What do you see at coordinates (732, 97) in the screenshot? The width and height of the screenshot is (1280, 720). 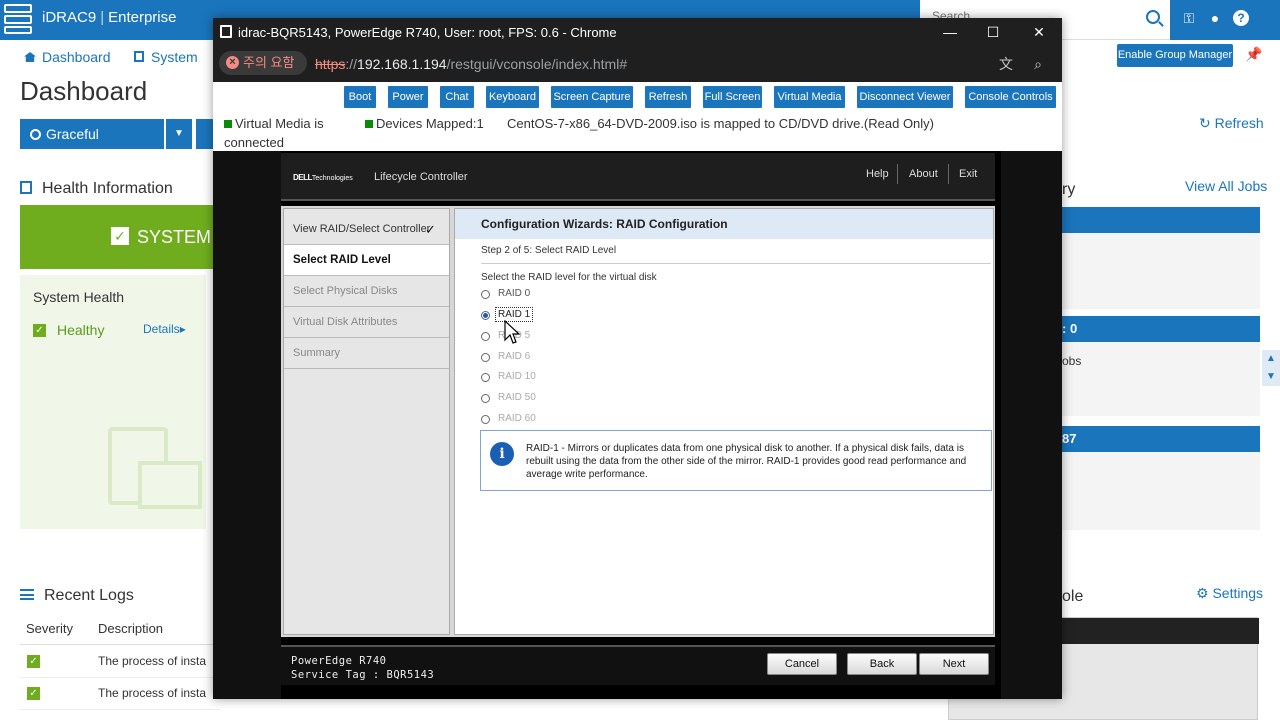 I see `full-screen-button: Full Screen` at bounding box center [732, 97].